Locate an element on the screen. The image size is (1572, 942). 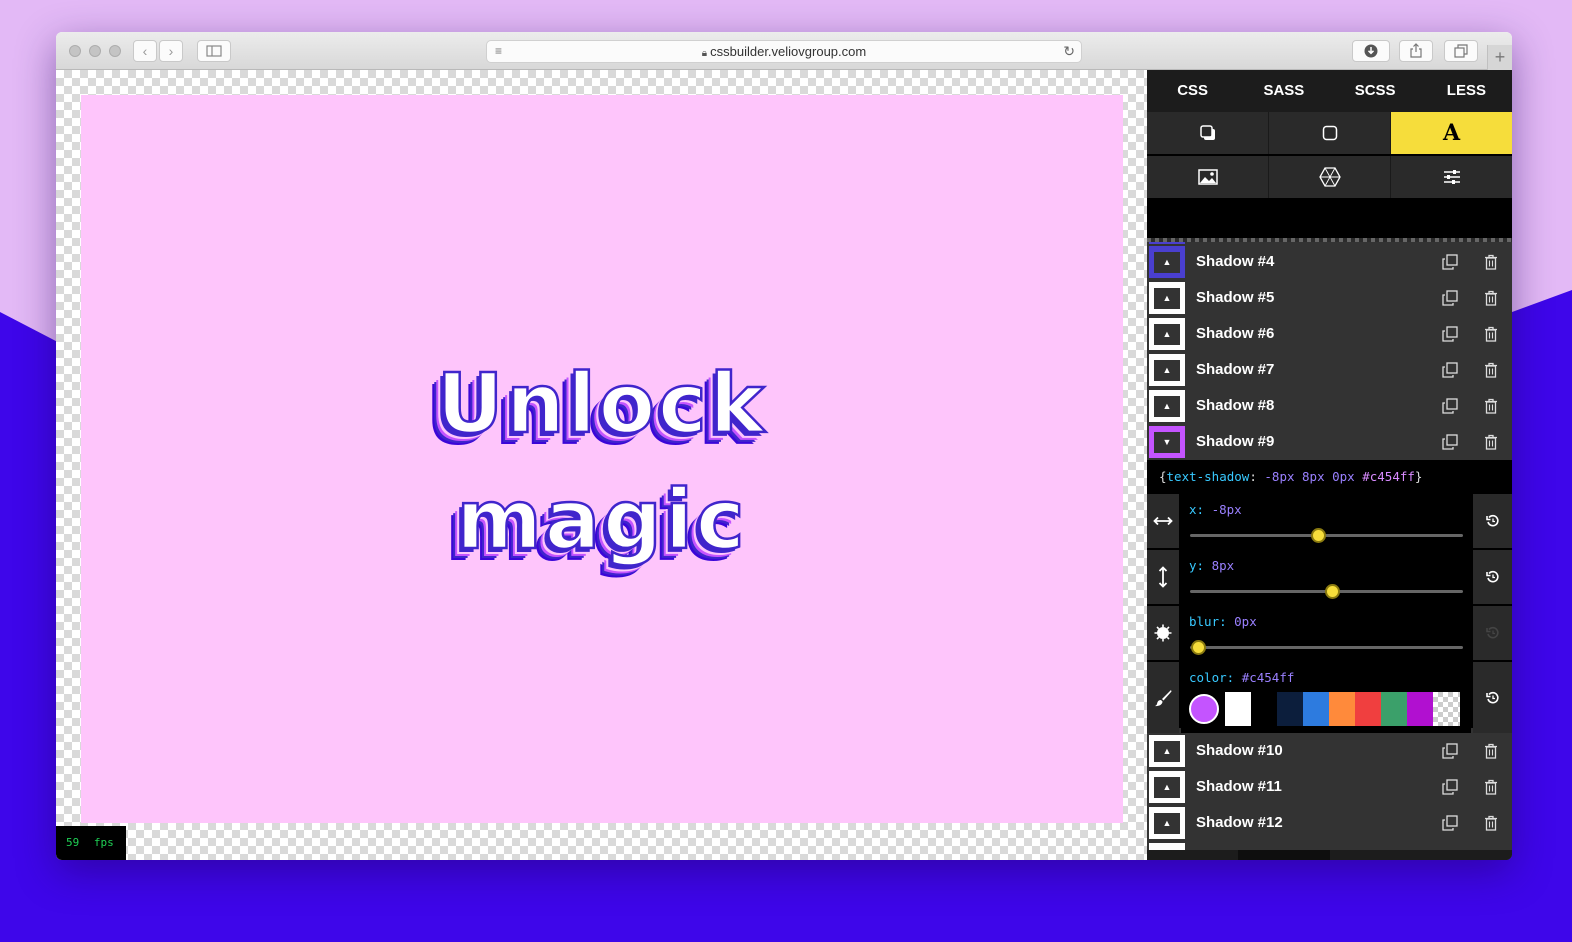
blur-slider-track is located at coordinates (1326, 647).